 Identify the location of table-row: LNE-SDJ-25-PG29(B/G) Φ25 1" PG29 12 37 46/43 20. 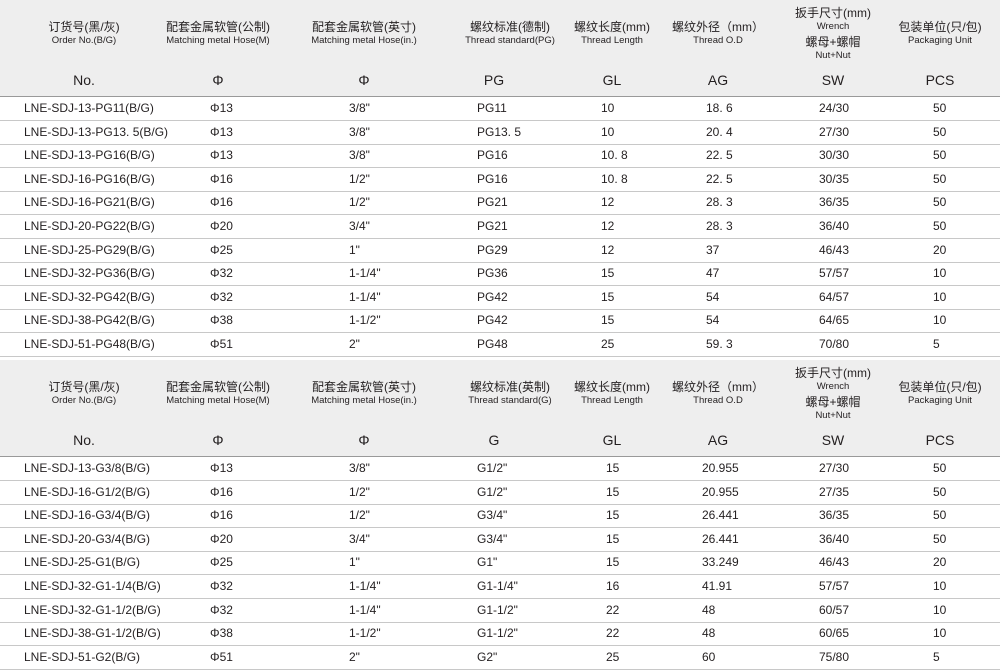
(500, 250).